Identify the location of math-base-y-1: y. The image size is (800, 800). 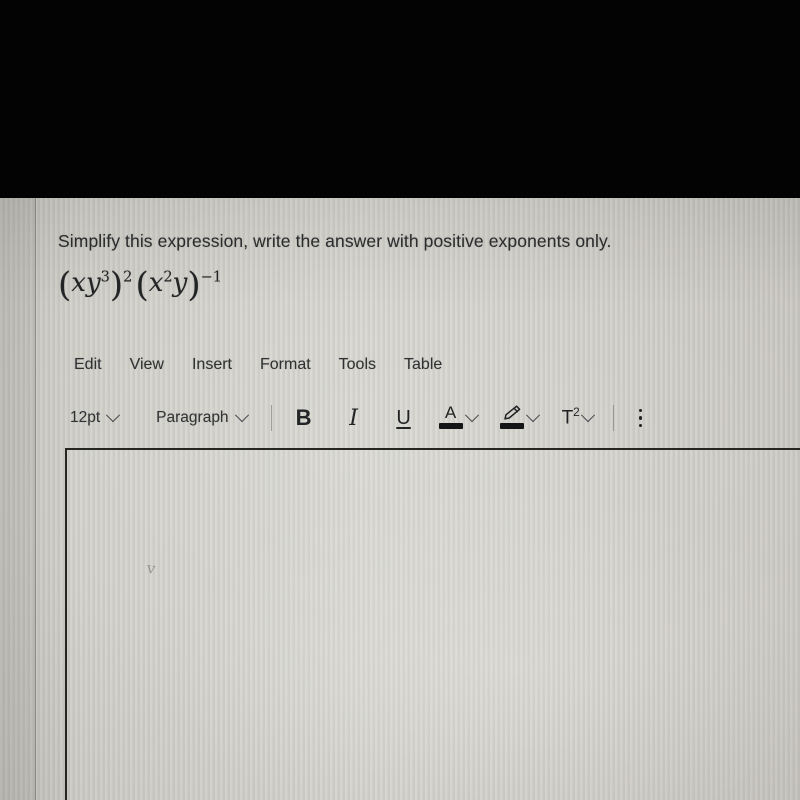
(93, 283).